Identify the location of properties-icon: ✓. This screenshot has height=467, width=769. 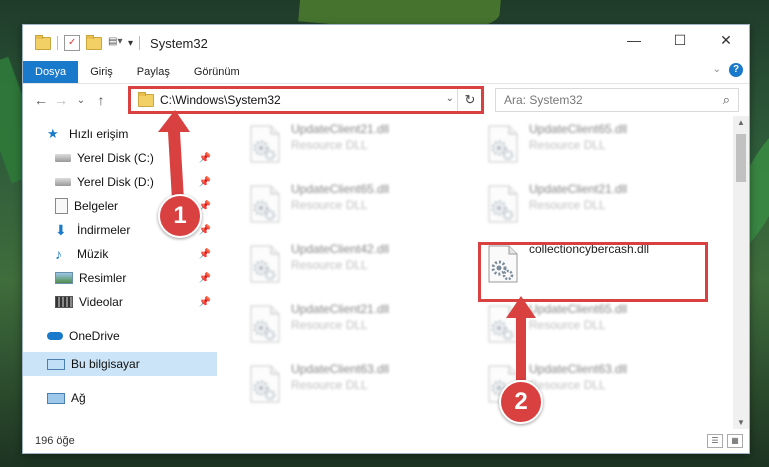
(72, 43).